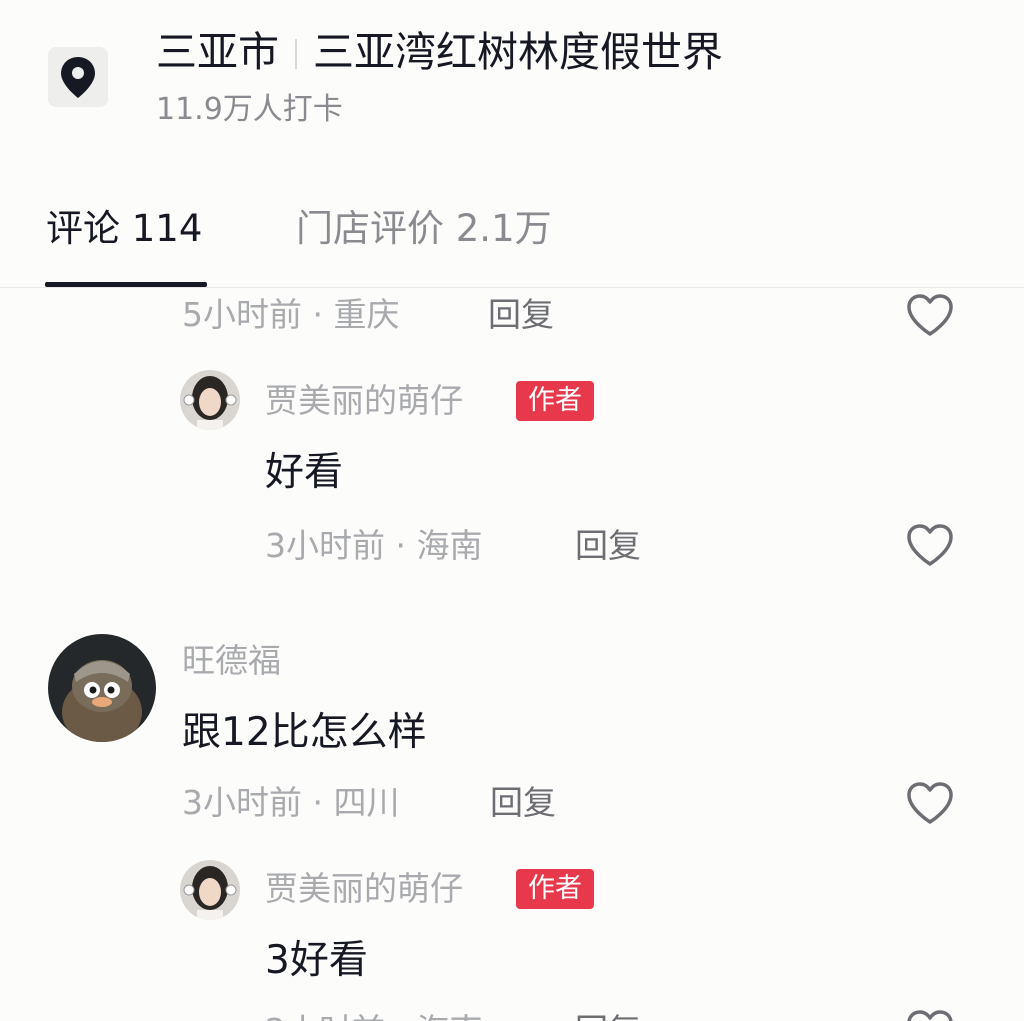 The width and height of the screenshot is (1024, 1021). Describe the element at coordinates (316, 960) in the screenshot. I see `comment-text: 3好看` at that location.